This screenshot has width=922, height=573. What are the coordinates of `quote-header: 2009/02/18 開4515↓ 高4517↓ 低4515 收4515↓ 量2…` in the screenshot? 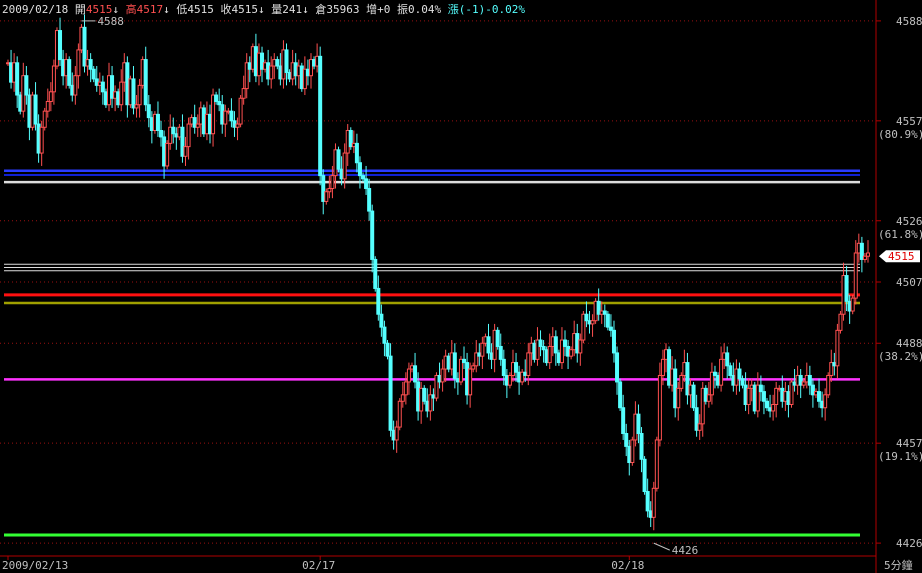 It's located at (263, 9).